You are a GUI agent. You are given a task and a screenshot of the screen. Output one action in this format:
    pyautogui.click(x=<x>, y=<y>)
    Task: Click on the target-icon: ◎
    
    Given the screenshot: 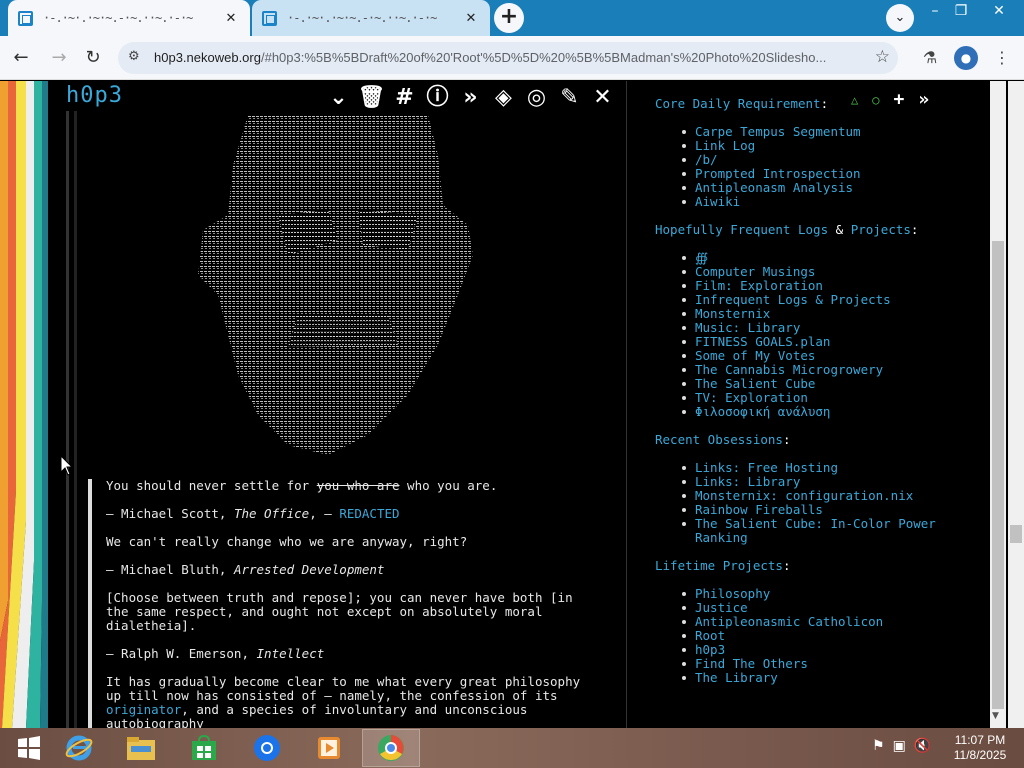 What is the action you would take?
    pyautogui.click(x=536, y=98)
    